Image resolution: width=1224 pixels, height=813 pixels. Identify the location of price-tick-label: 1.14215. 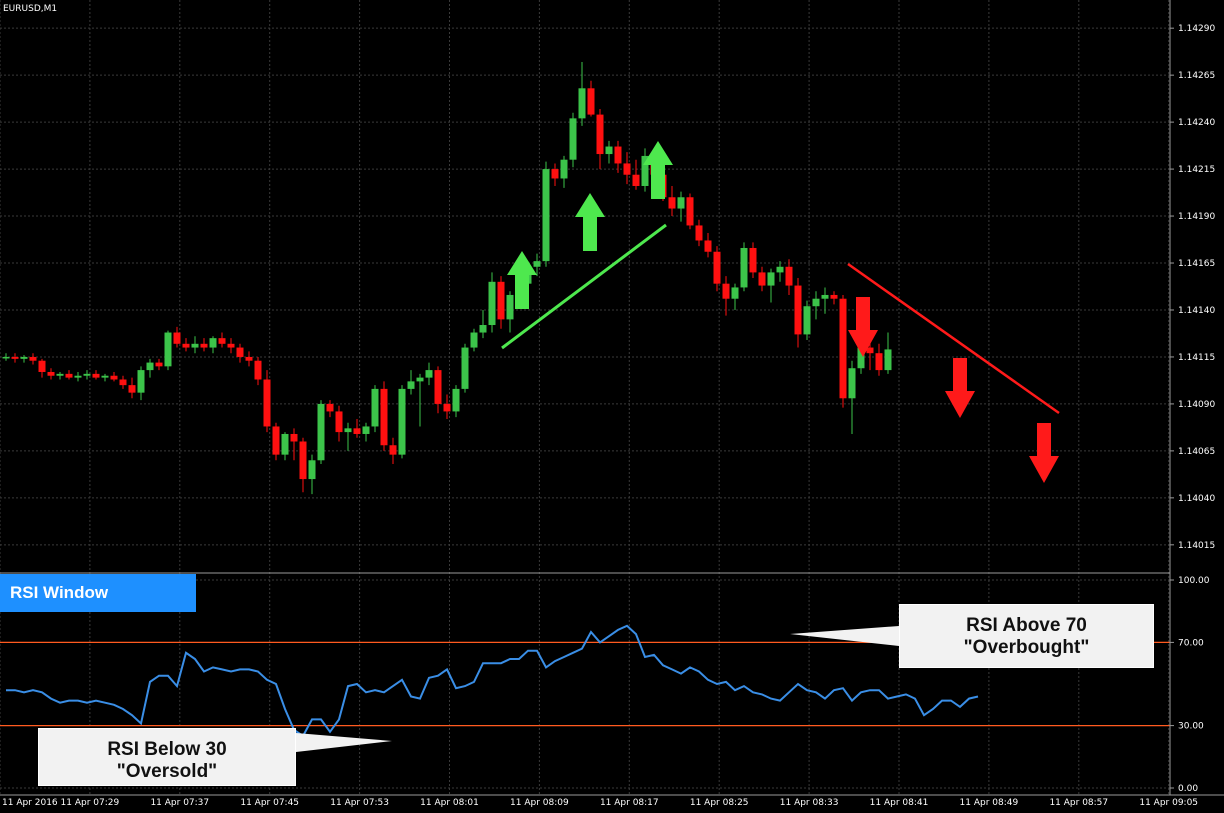
(1196, 170).